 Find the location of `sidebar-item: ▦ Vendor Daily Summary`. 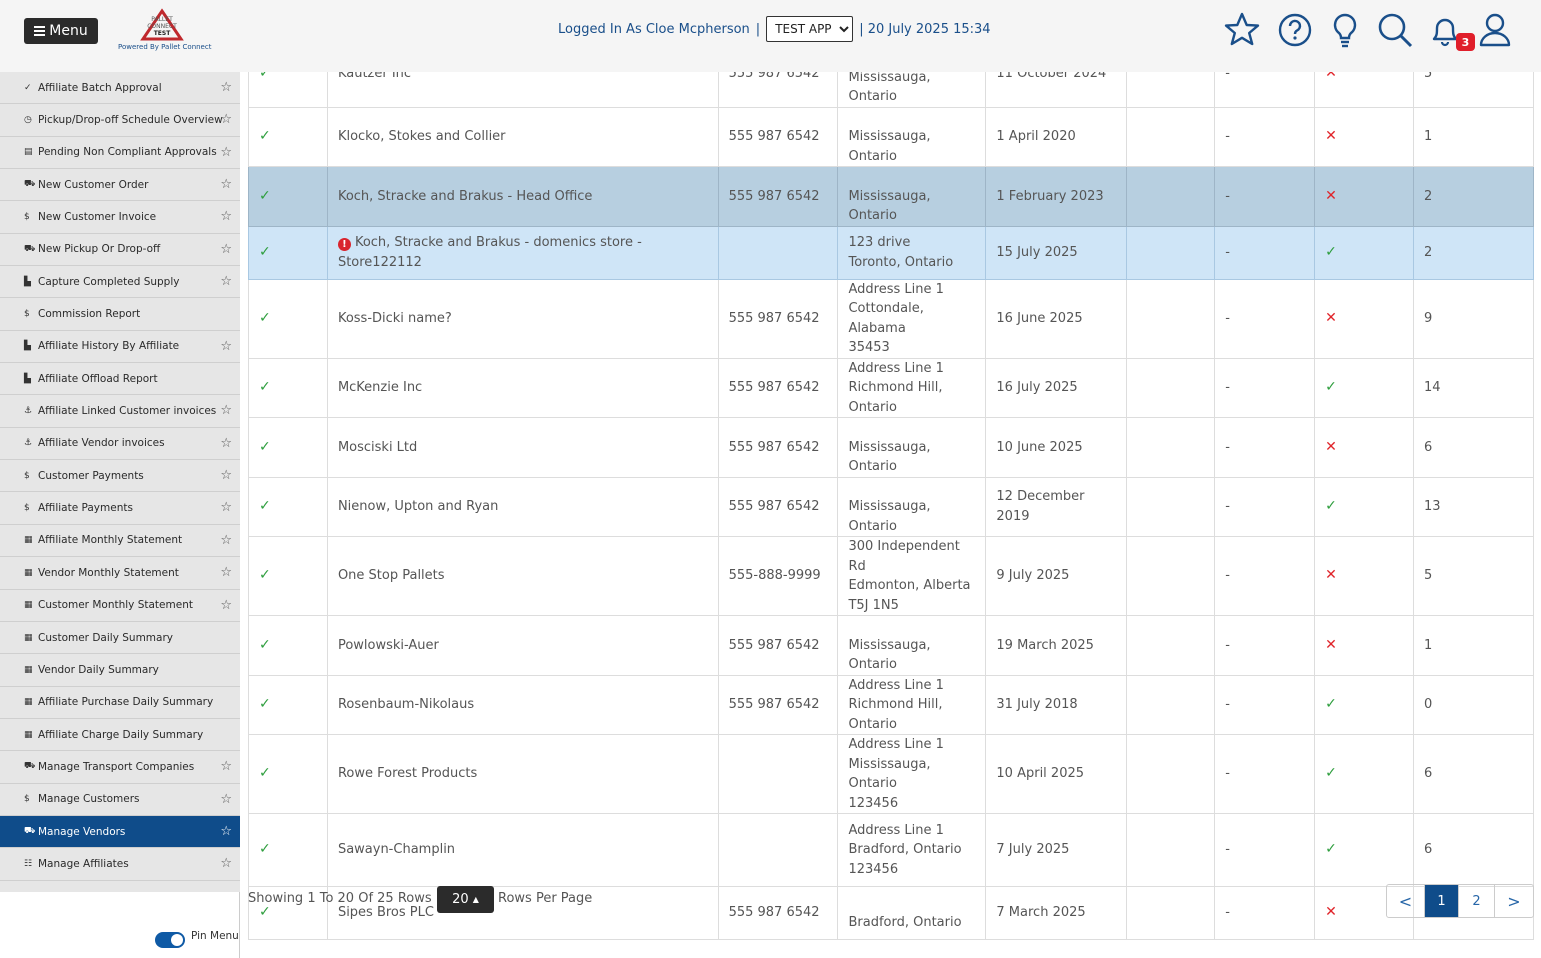

sidebar-item: ▦ Vendor Daily Summary is located at coordinates (120, 670).